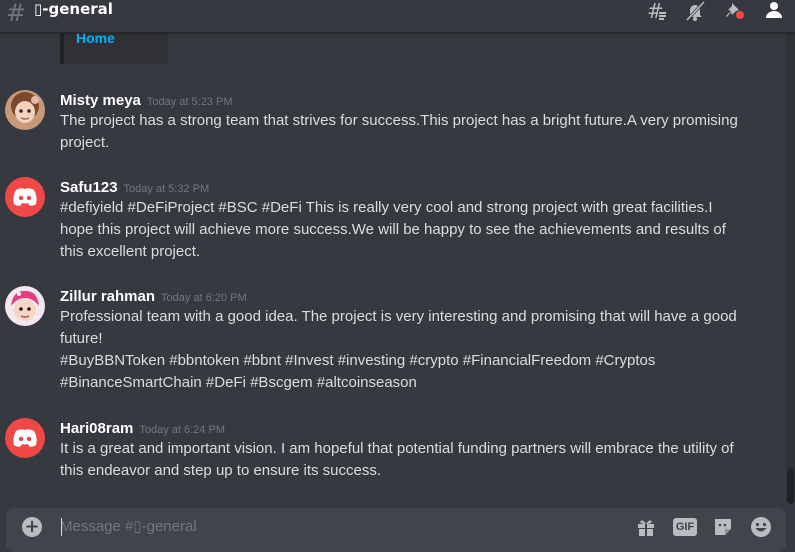 The image size is (795, 552). What do you see at coordinates (790, 486) in the screenshot?
I see `scrollbar-thumb` at bounding box center [790, 486].